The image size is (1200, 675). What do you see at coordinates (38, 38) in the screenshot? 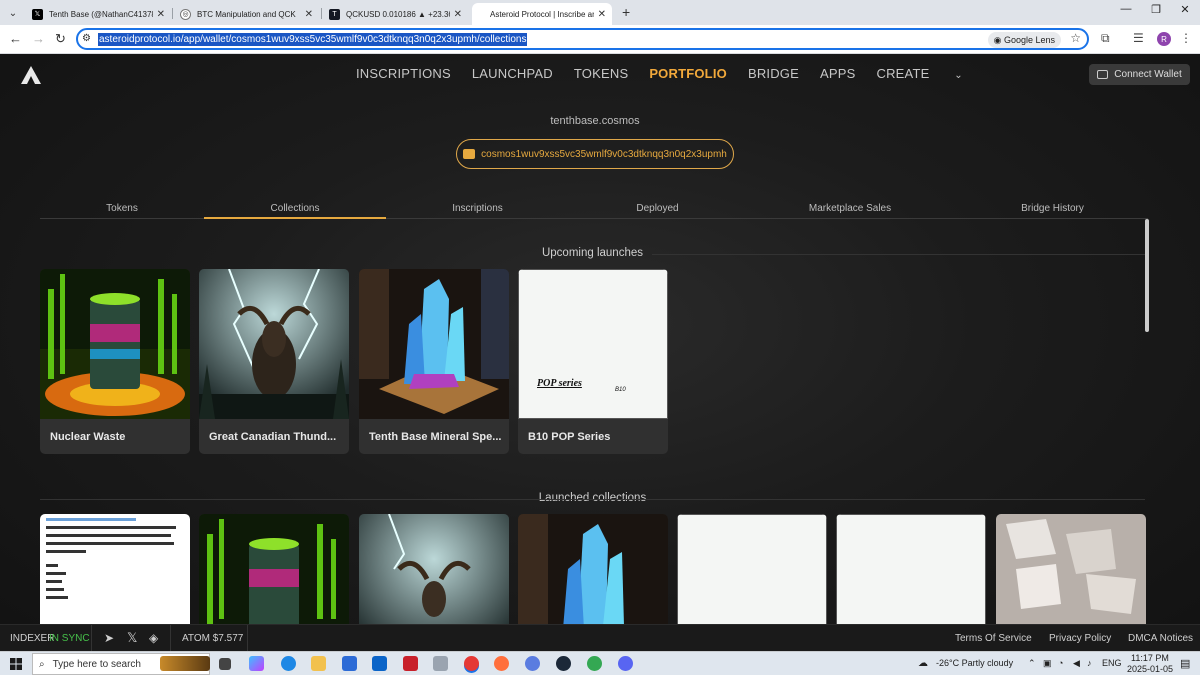
I see `forward-icon: →` at bounding box center [38, 38].